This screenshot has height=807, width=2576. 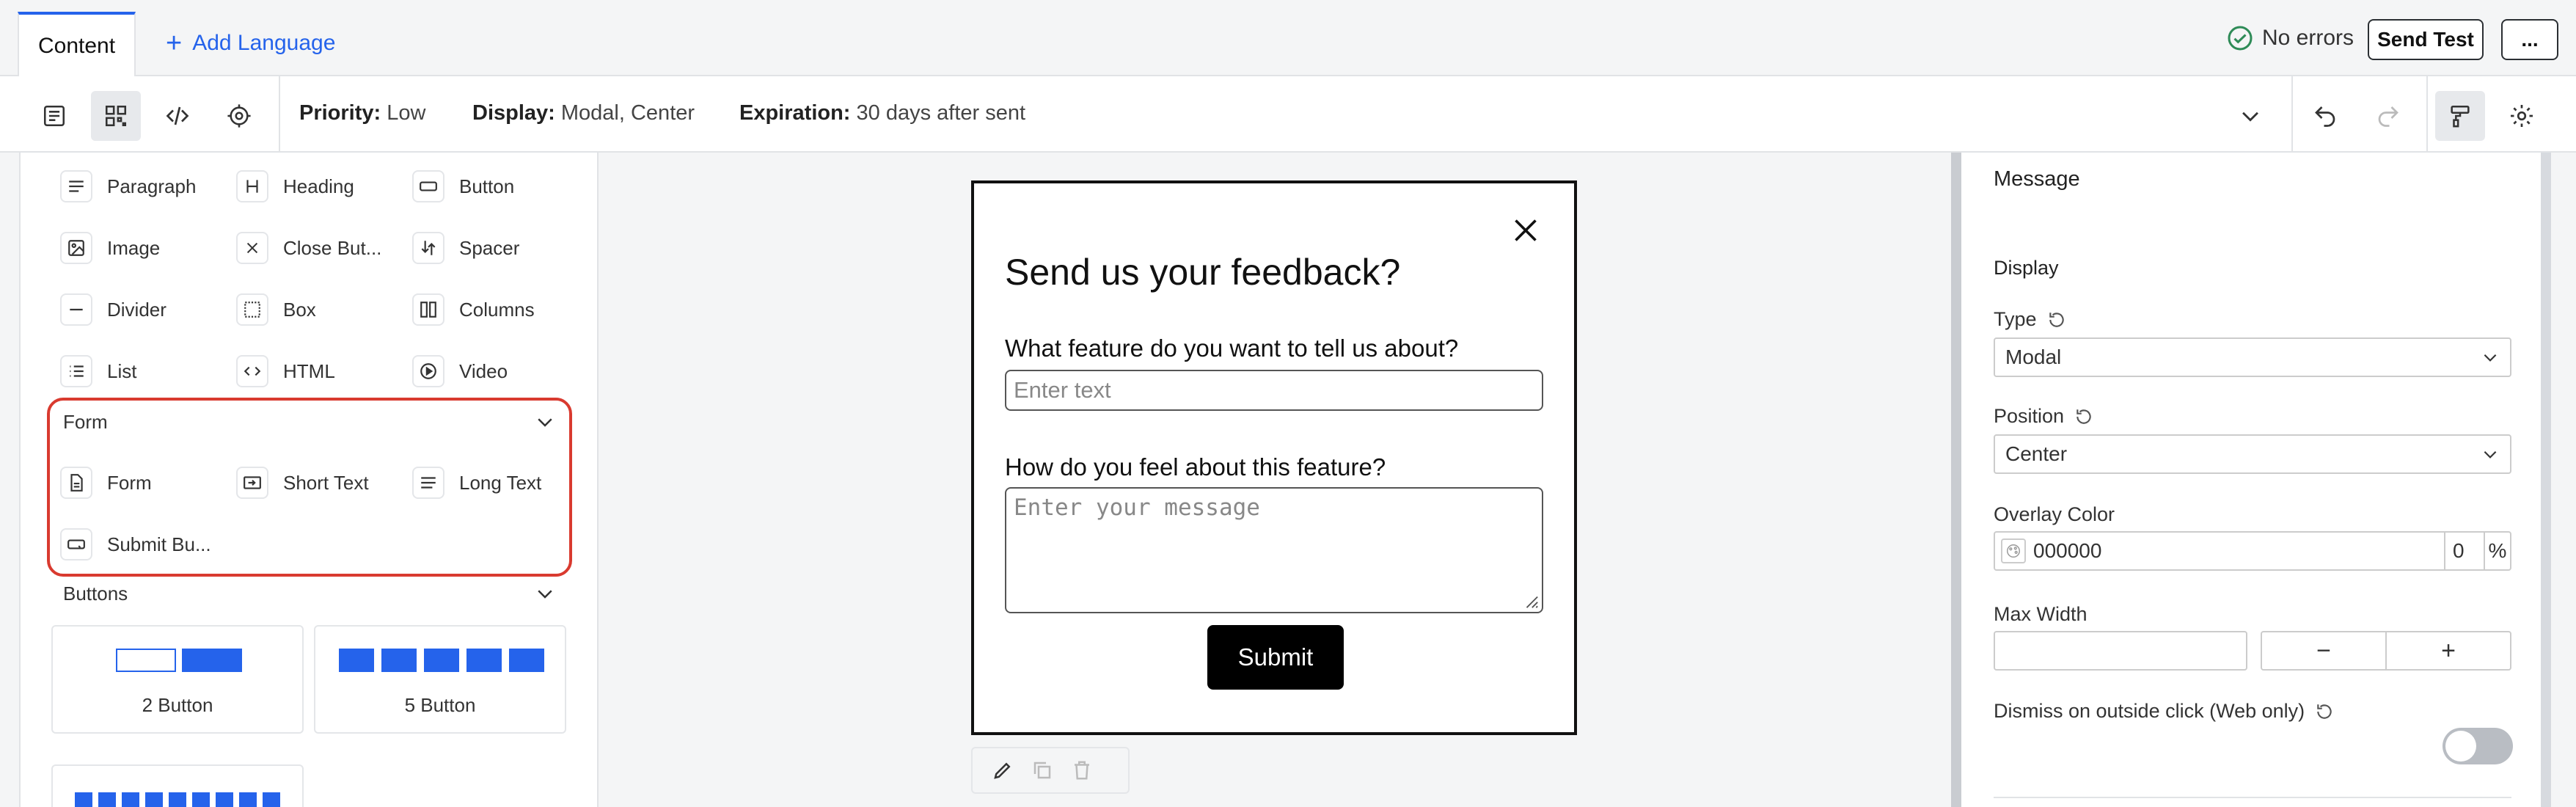 I want to click on button-outline-preview, so click(x=146, y=660).